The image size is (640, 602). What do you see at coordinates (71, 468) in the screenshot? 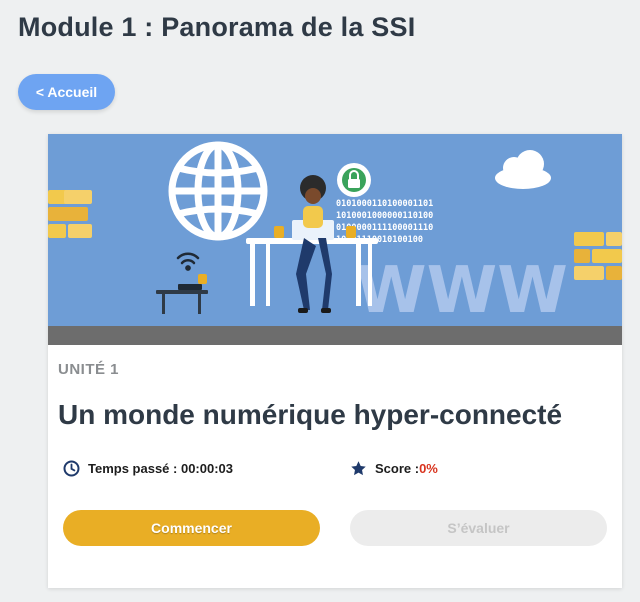
I see `clock-icon` at bounding box center [71, 468].